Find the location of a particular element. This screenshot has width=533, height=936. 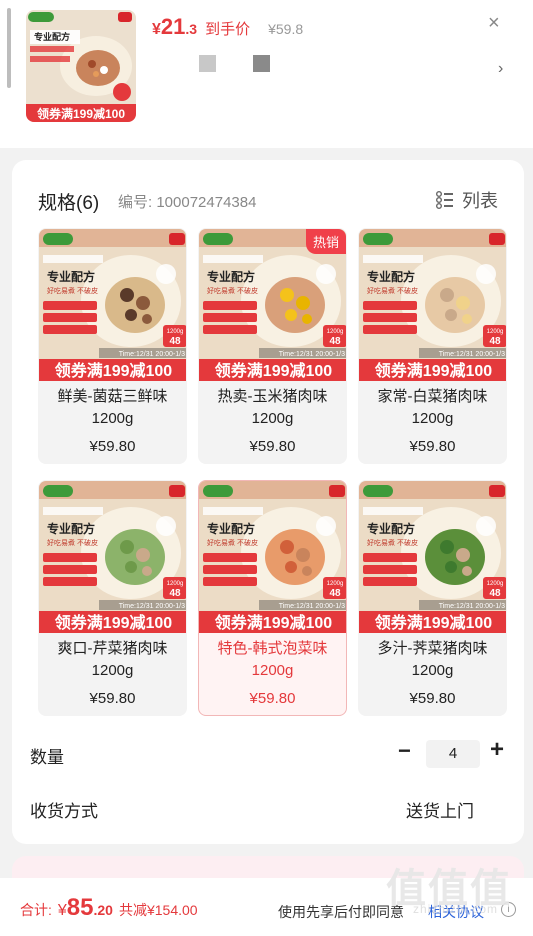

spec-title: 规格(6) is located at coordinates (69, 203).